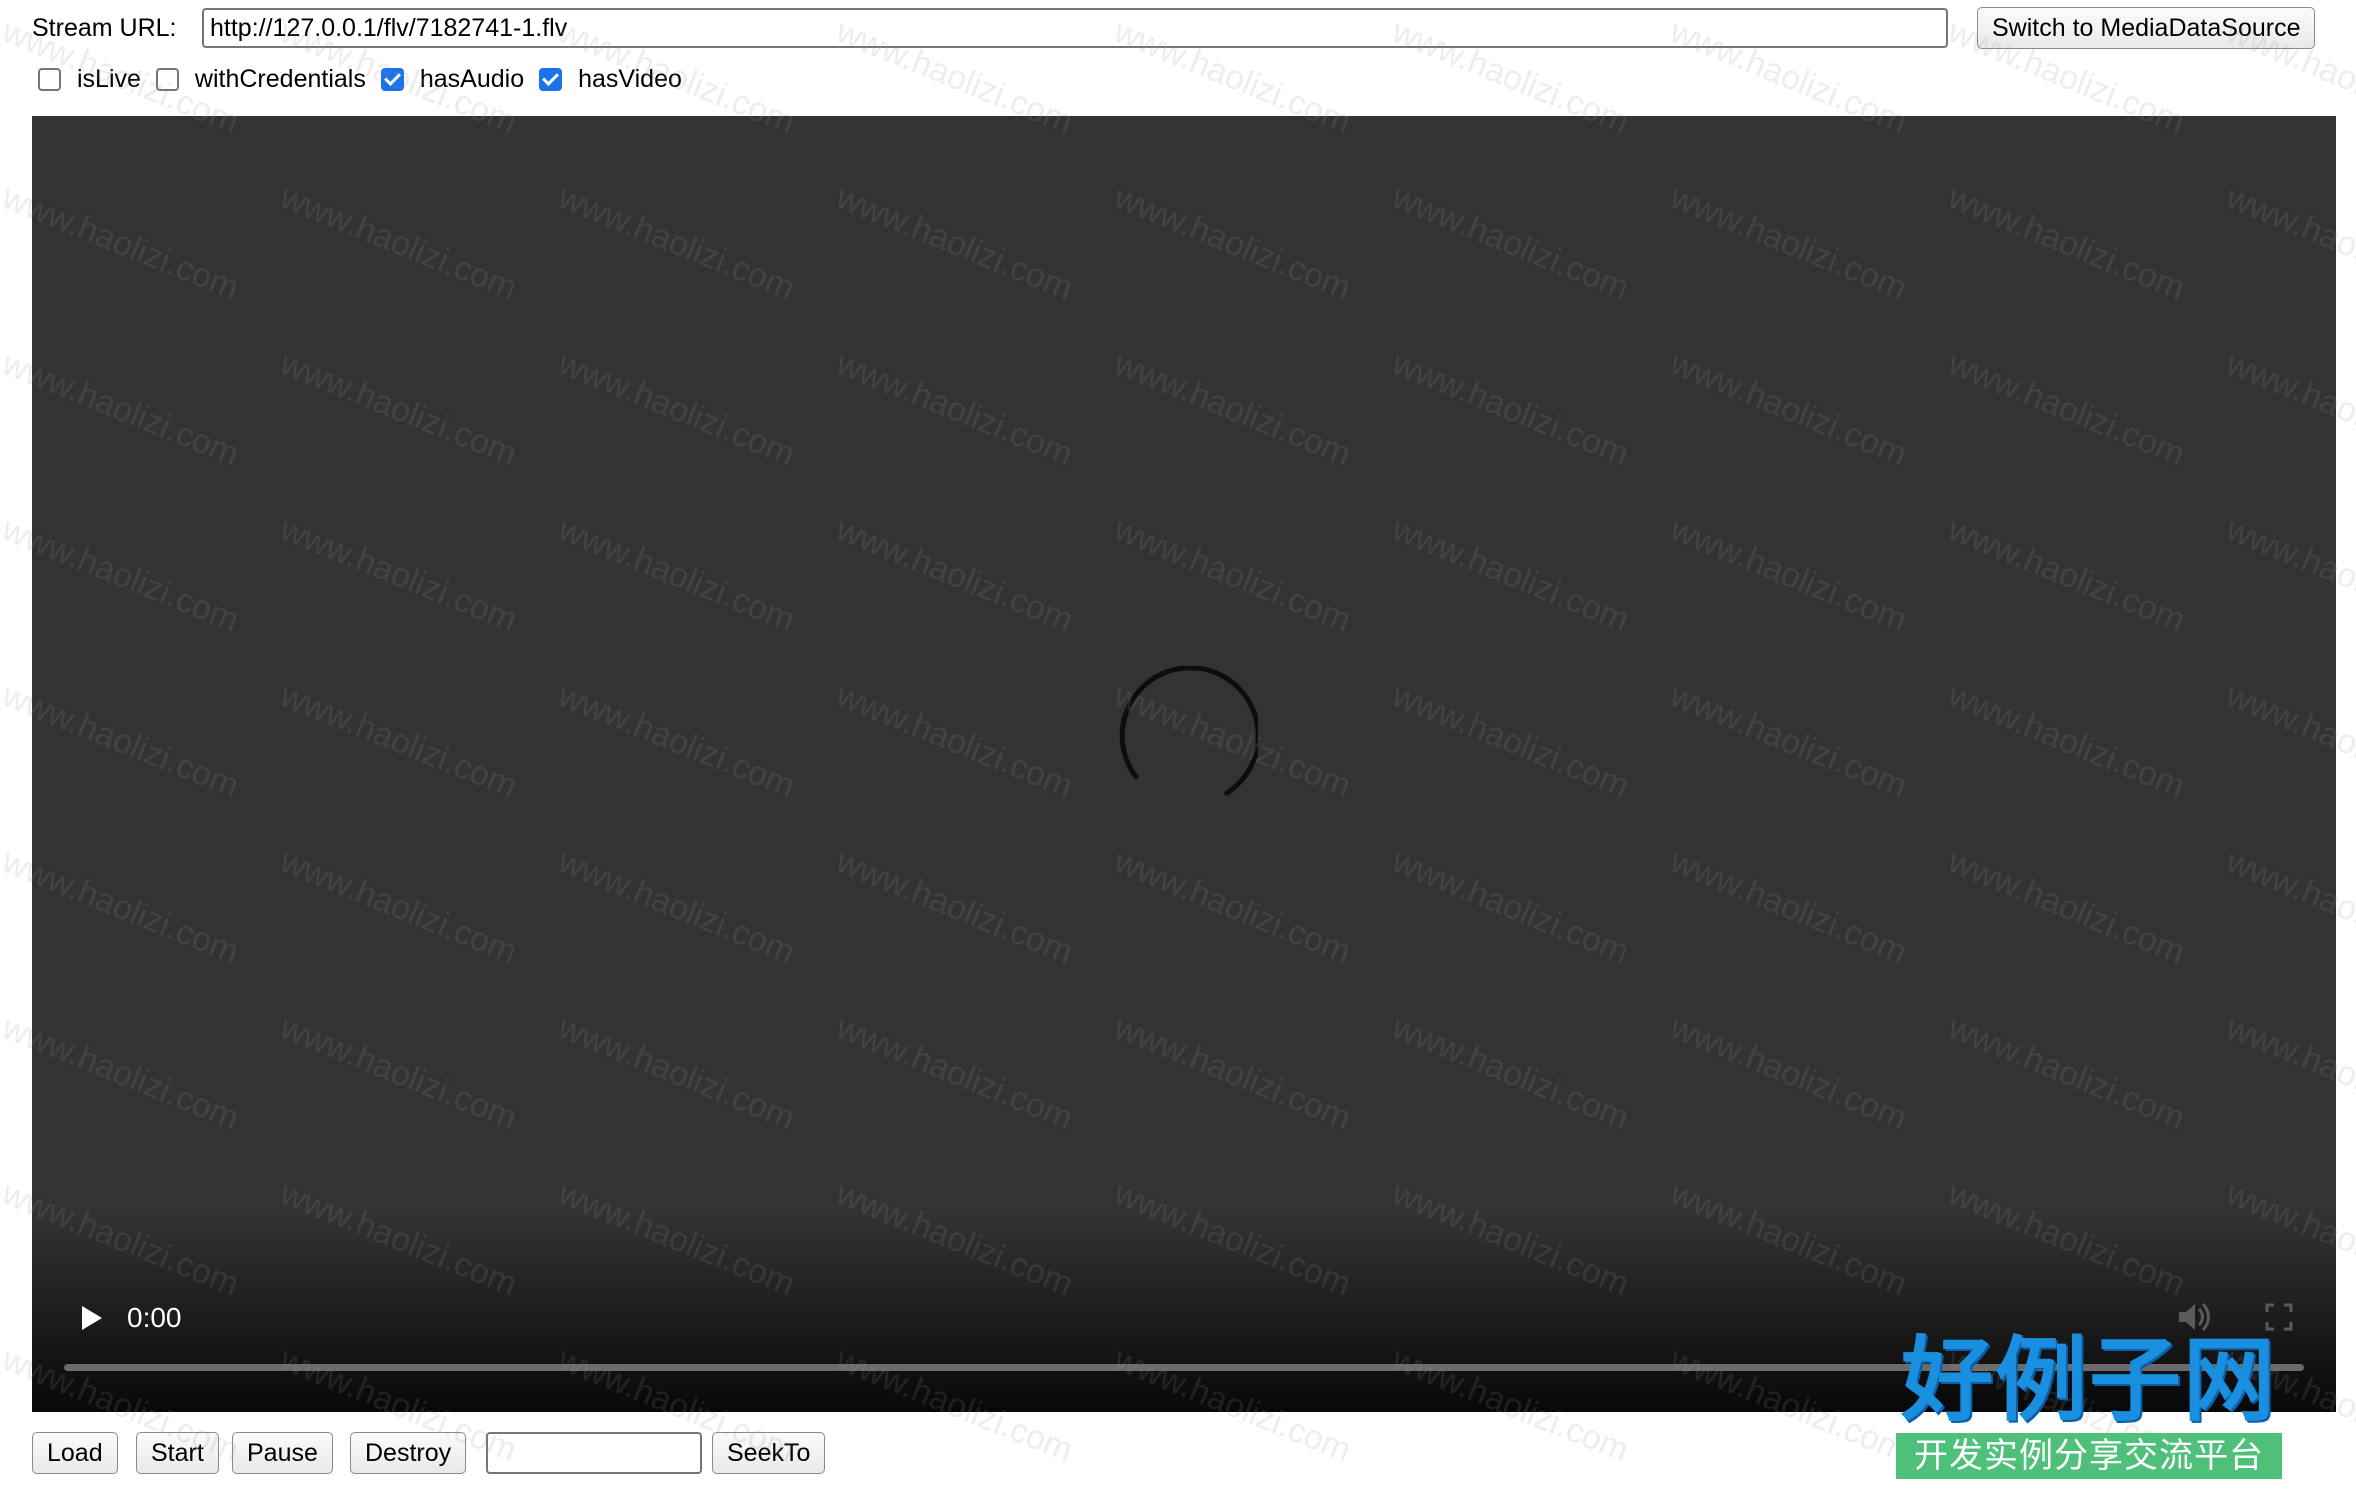 The width and height of the screenshot is (2356, 1492). I want to click on brand-subtitle: 开发实例分享交流平台, so click(2089, 1456).